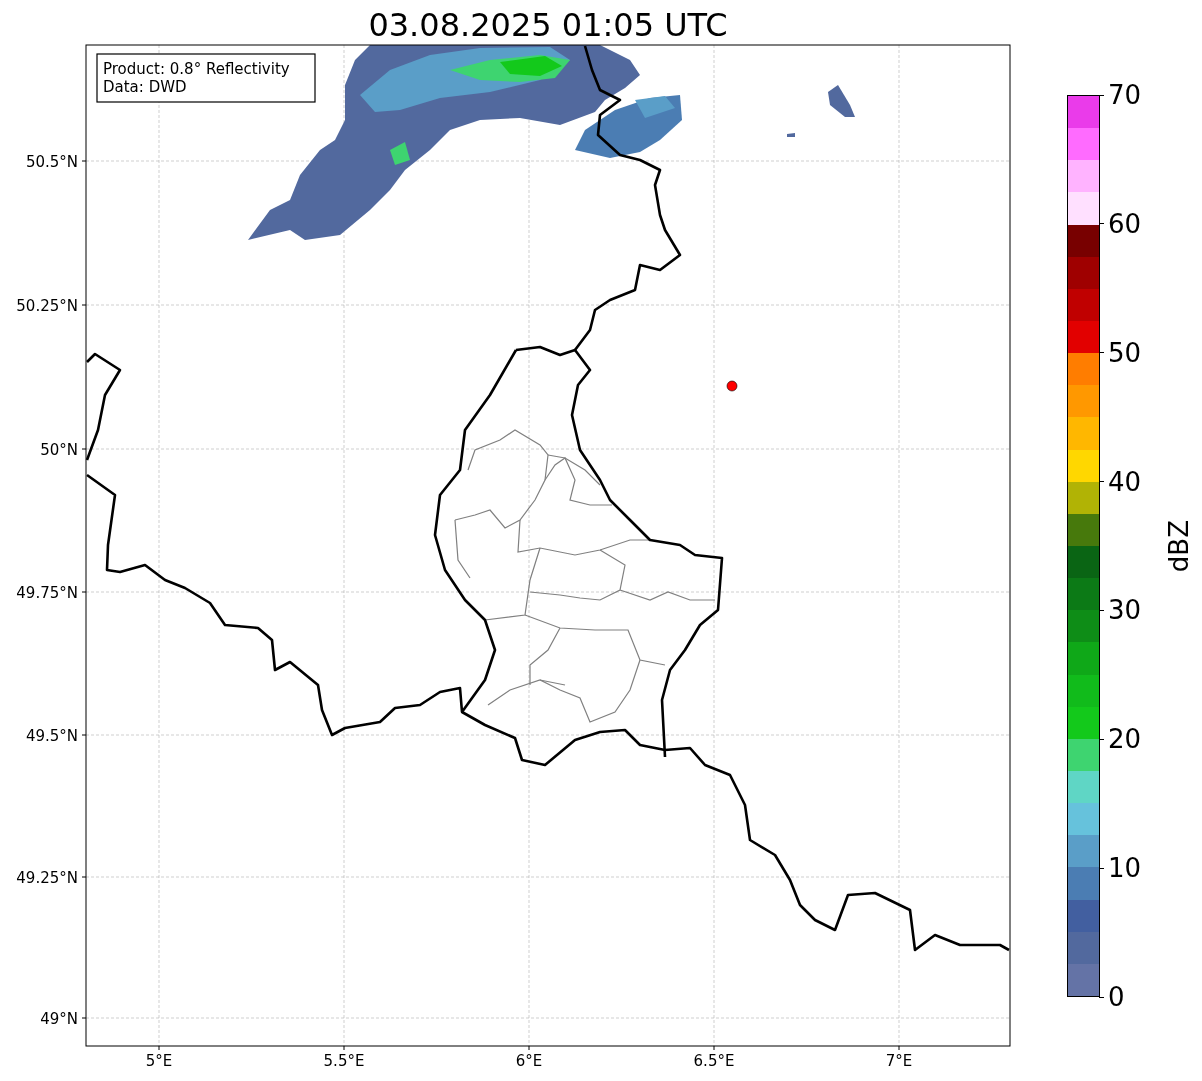 The image size is (1202, 1081). What do you see at coordinates (1125, 95) in the screenshot?
I see `colorbar-tick-label: 70` at bounding box center [1125, 95].